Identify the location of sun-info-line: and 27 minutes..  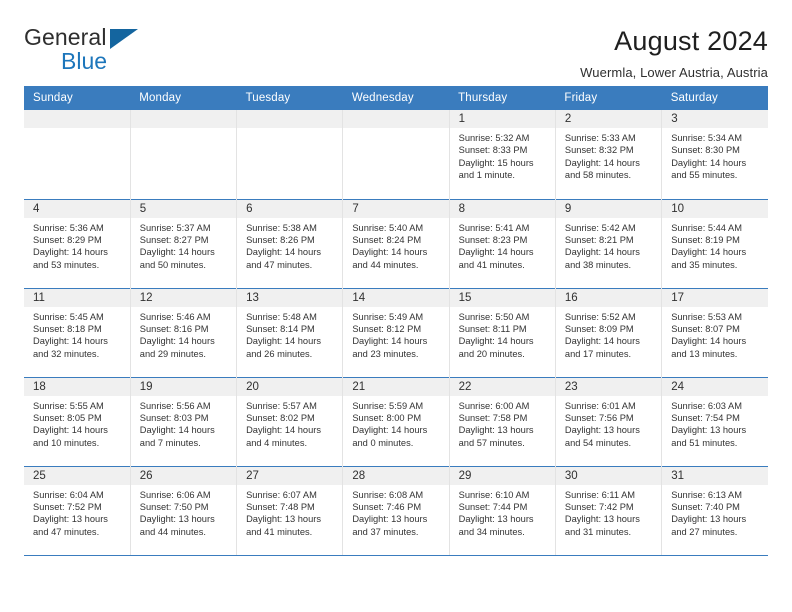
(704, 531).